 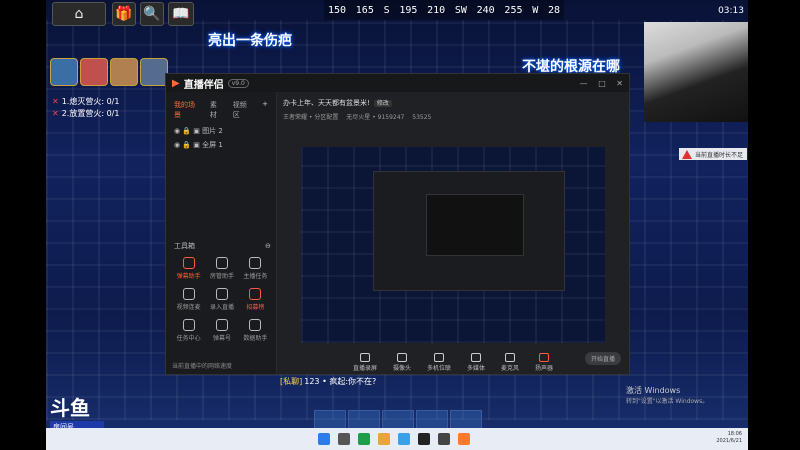 I want to click on compass-mark: 28, so click(x=553, y=10).